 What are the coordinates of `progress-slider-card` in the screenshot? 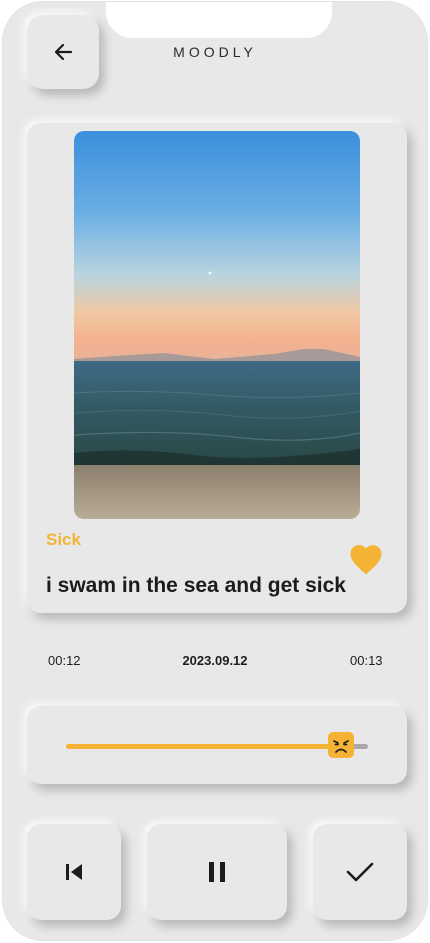 It's located at (217, 745).